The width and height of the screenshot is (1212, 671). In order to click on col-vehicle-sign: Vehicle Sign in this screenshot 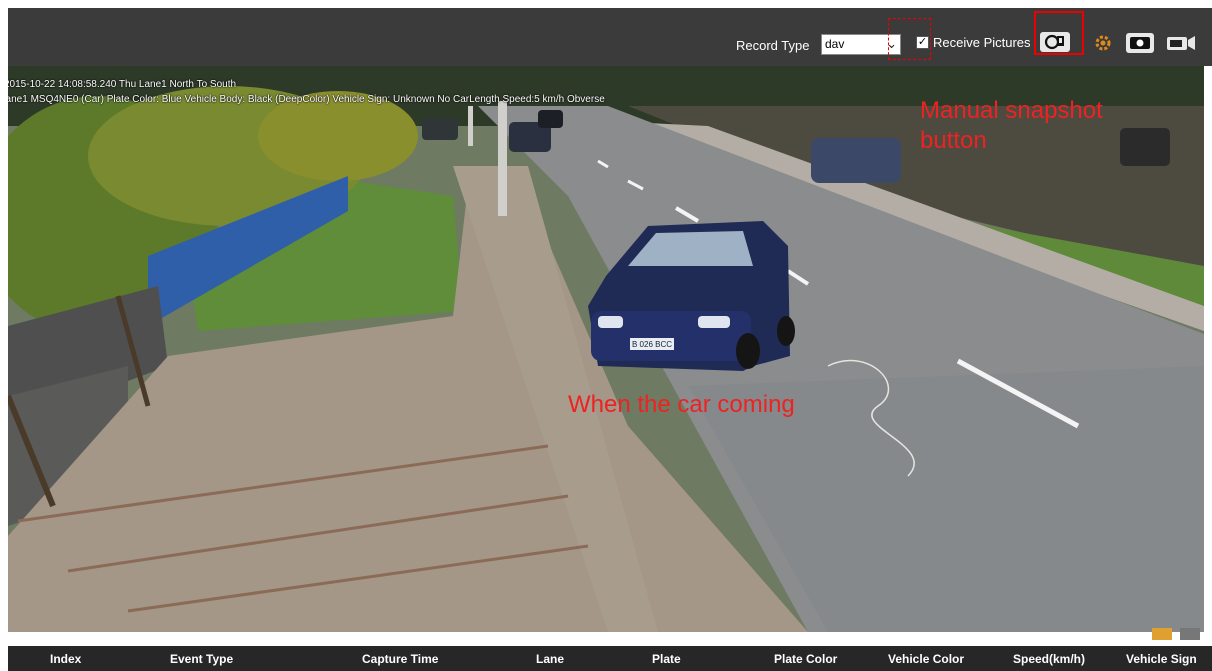, I will do `click(1161, 659)`.